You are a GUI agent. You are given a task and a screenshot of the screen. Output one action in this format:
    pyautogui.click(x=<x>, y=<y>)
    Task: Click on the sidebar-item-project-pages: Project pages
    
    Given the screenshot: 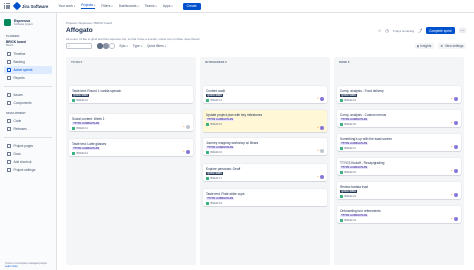 What is the action you would take?
    pyautogui.click(x=28, y=146)
    